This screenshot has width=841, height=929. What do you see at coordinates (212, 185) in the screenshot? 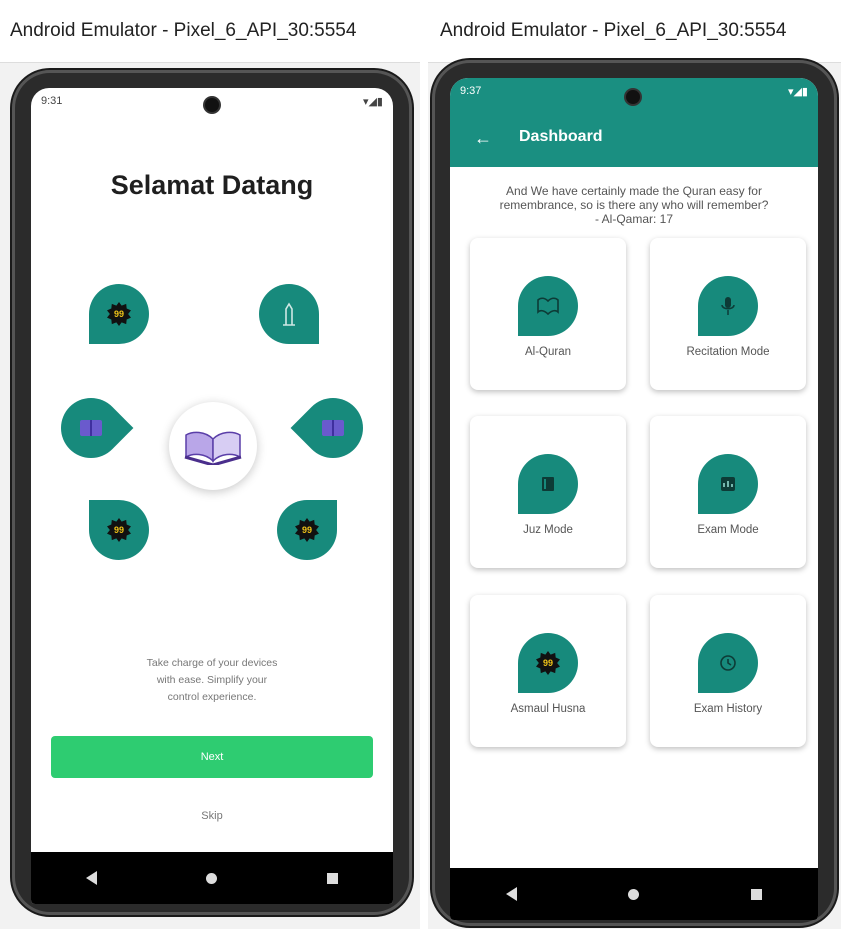
I see `welcome-title: Selamat Datang` at bounding box center [212, 185].